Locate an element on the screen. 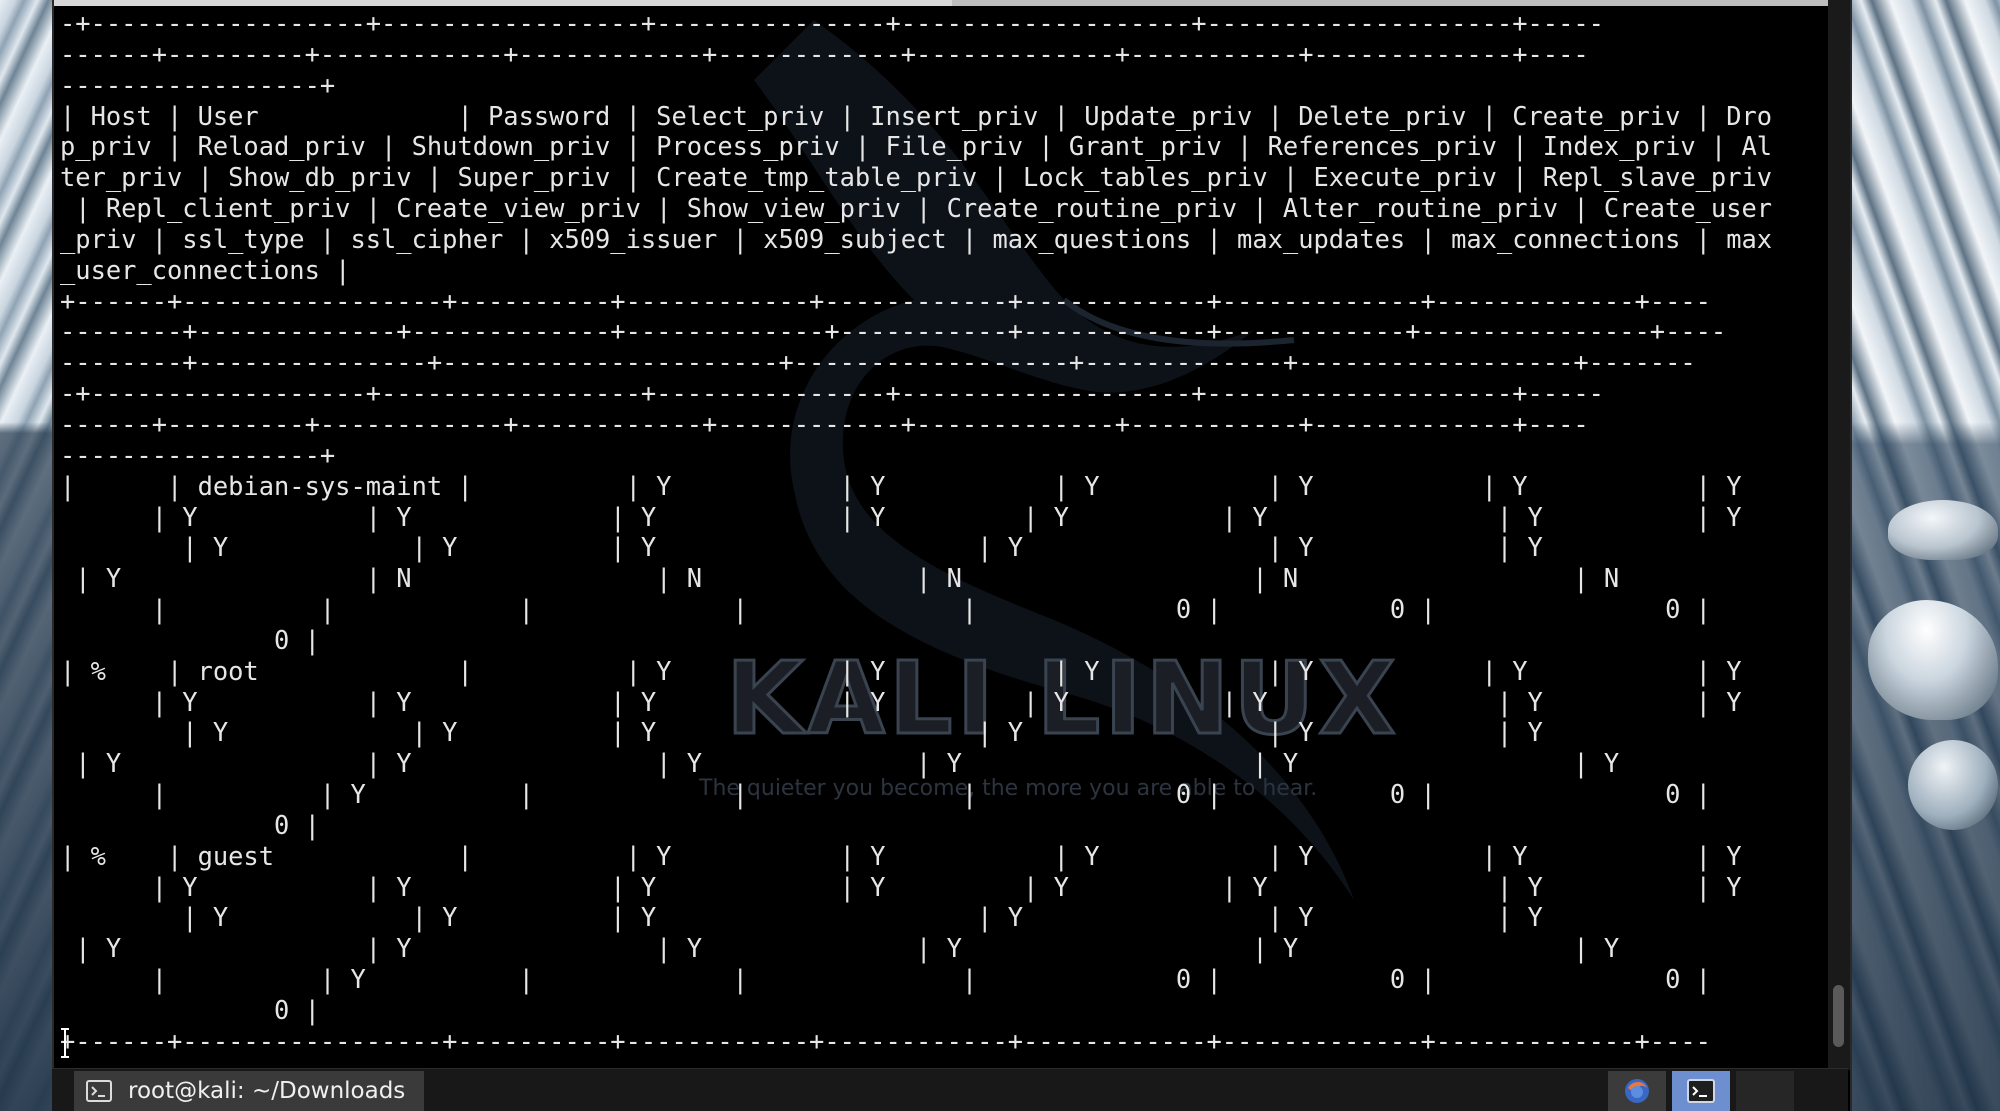 The width and height of the screenshot is (2000, 1111). terminal-line: | % | guest | | Y | Y | Y | Y | Y | Y is located at coordinates (901, 855).